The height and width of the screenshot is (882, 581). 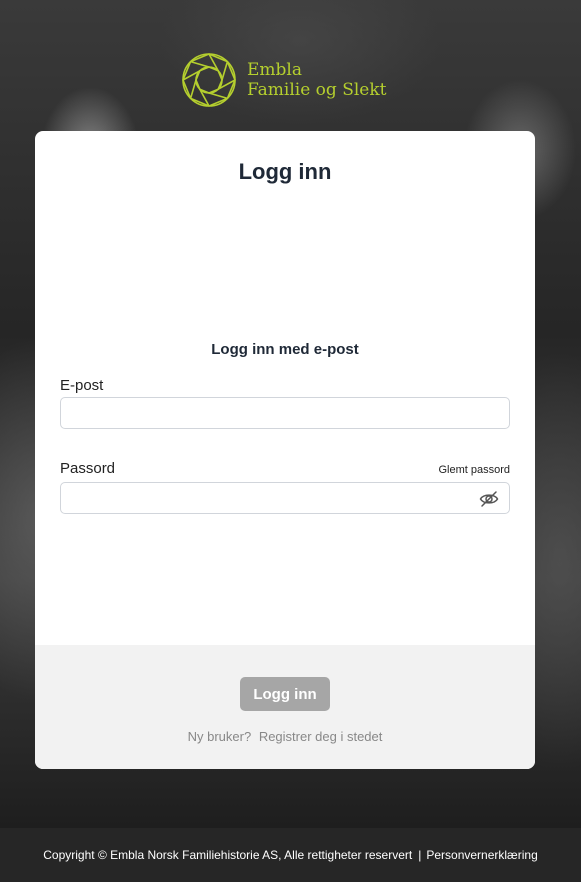 I want to click on brand-logo: Embla Familie og Slekt, so click(x=283, y=80).